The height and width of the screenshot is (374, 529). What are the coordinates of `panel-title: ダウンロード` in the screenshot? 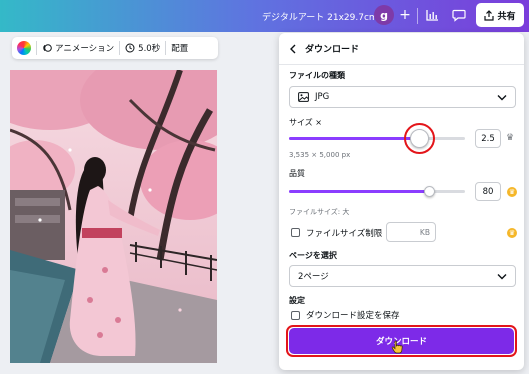 It's located at (332, 50).